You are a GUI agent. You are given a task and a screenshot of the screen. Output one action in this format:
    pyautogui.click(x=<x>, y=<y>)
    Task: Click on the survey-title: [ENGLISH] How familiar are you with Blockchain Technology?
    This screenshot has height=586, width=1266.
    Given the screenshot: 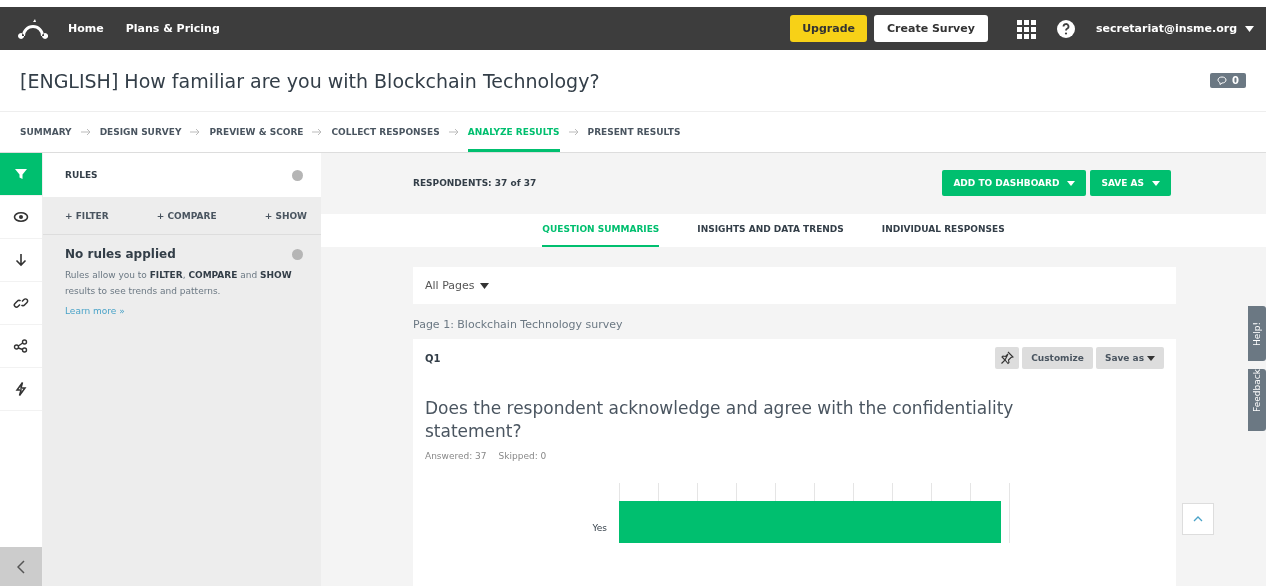 What is the action you would take?
    pyautogui.click(x=310, y=80)
    